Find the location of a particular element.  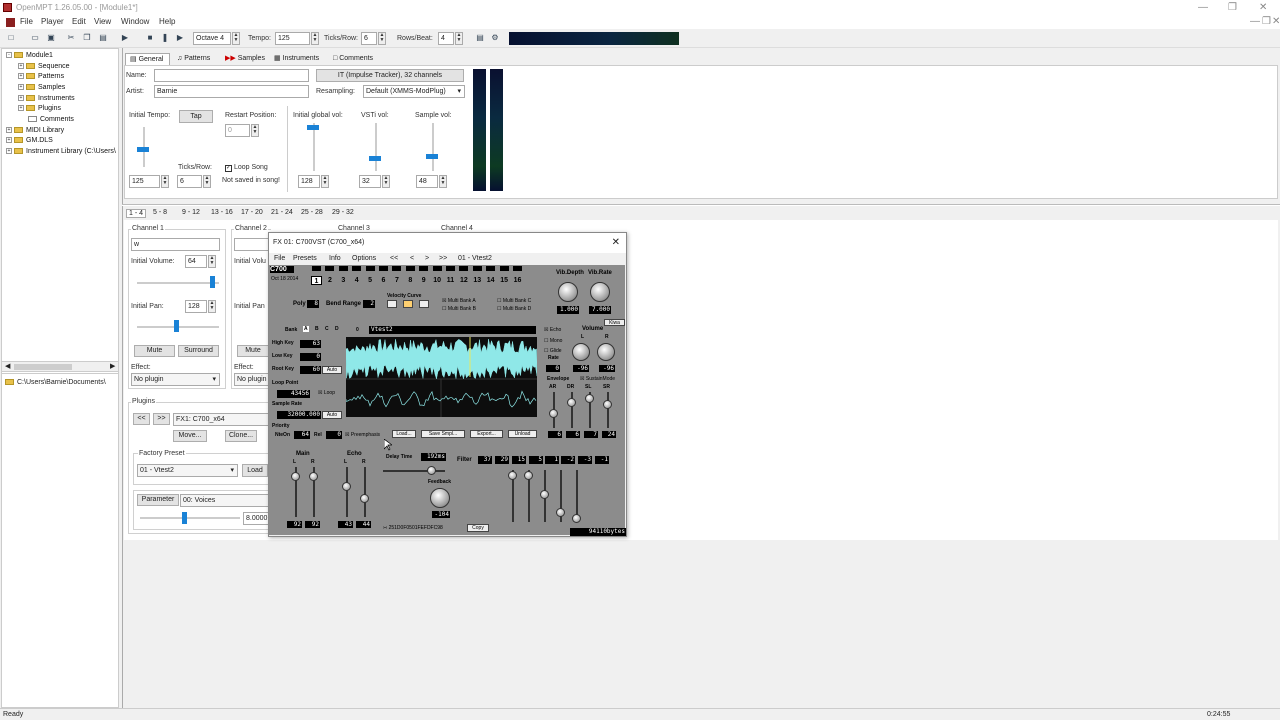

menu-player: Player is located at coordinates (52, 21).